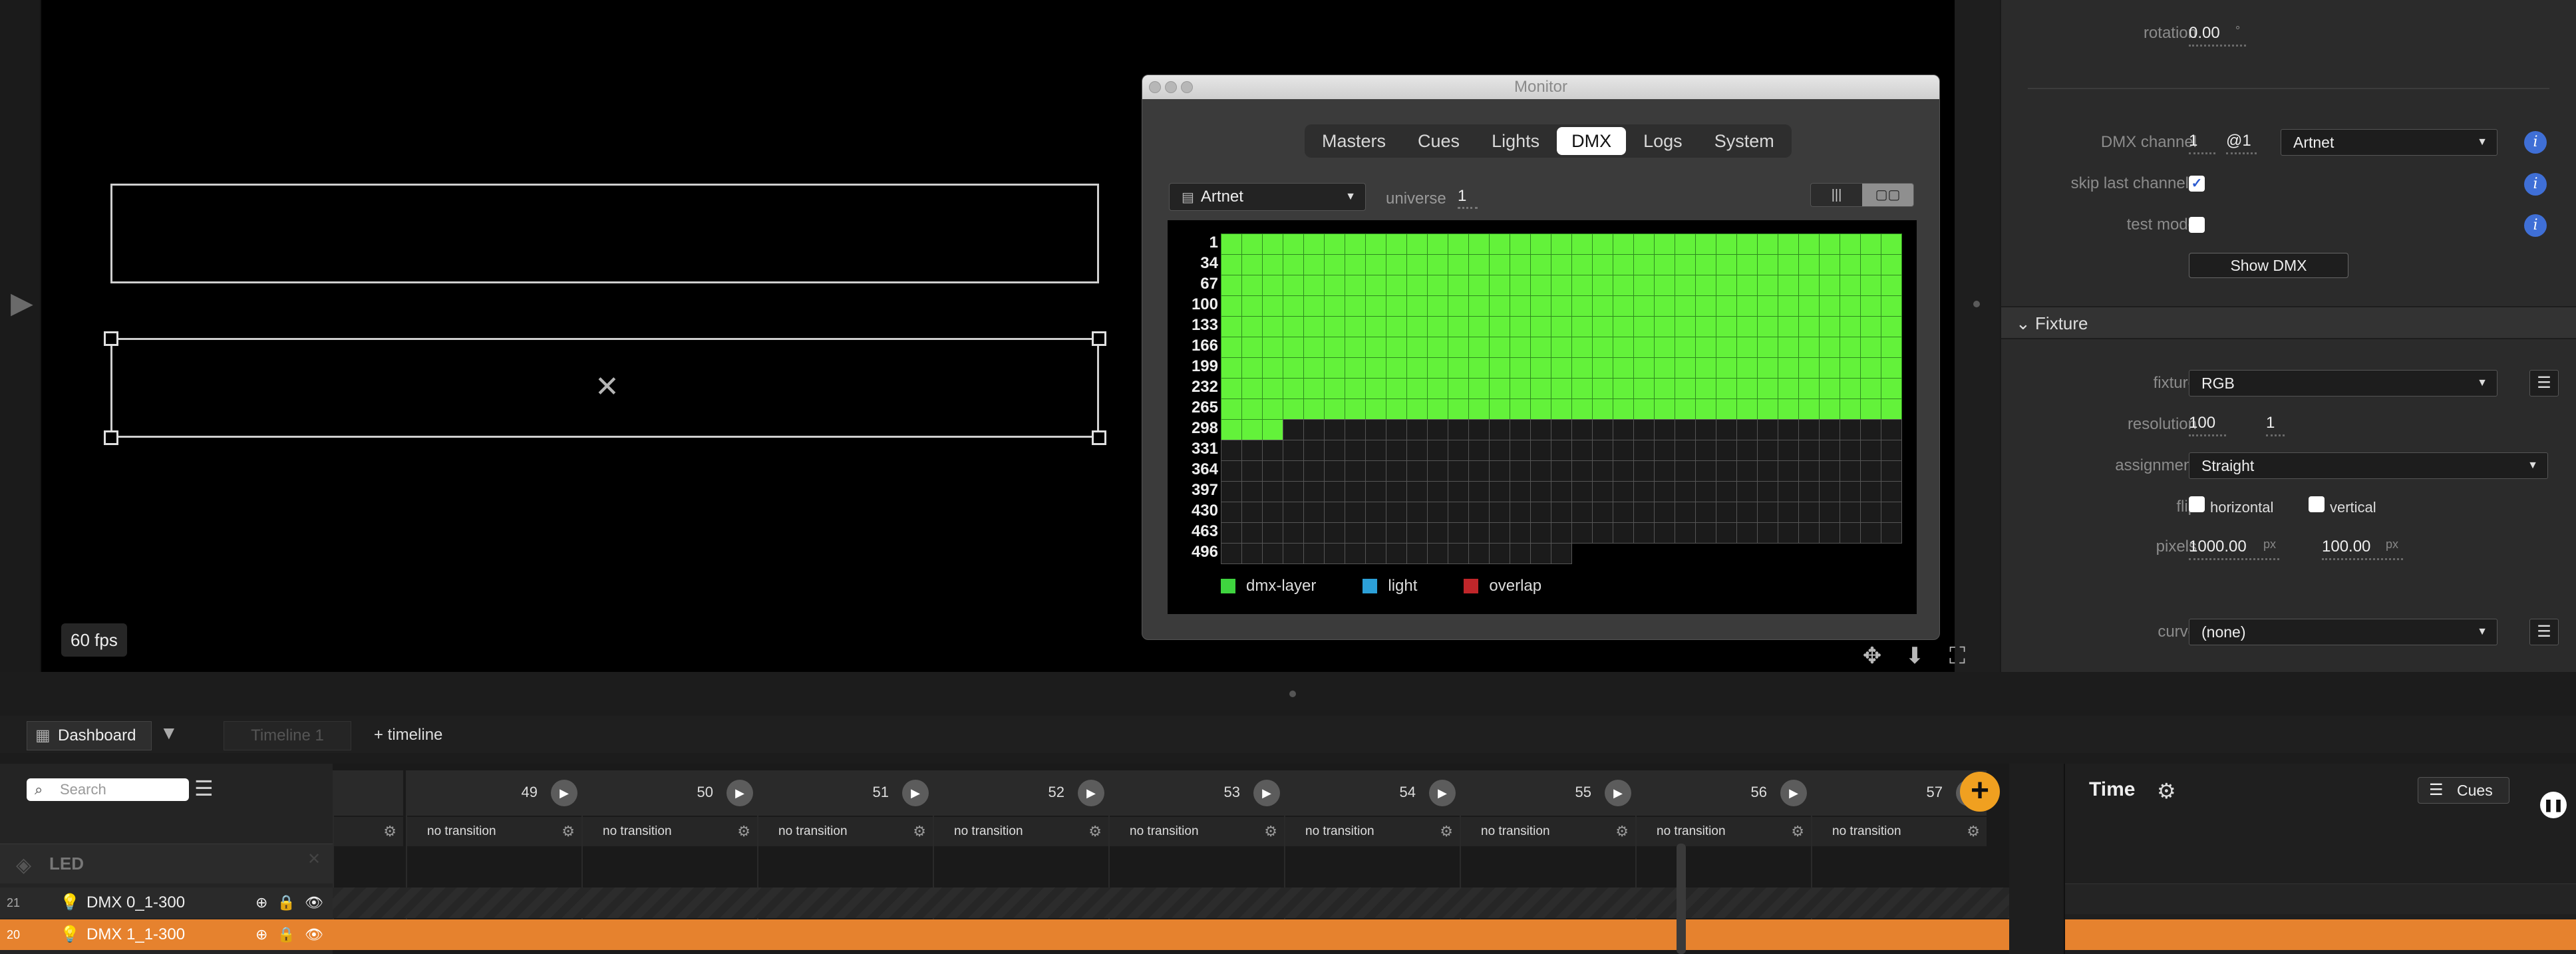  I want to click on tab-dmx: DMX, so click(1592, 141).